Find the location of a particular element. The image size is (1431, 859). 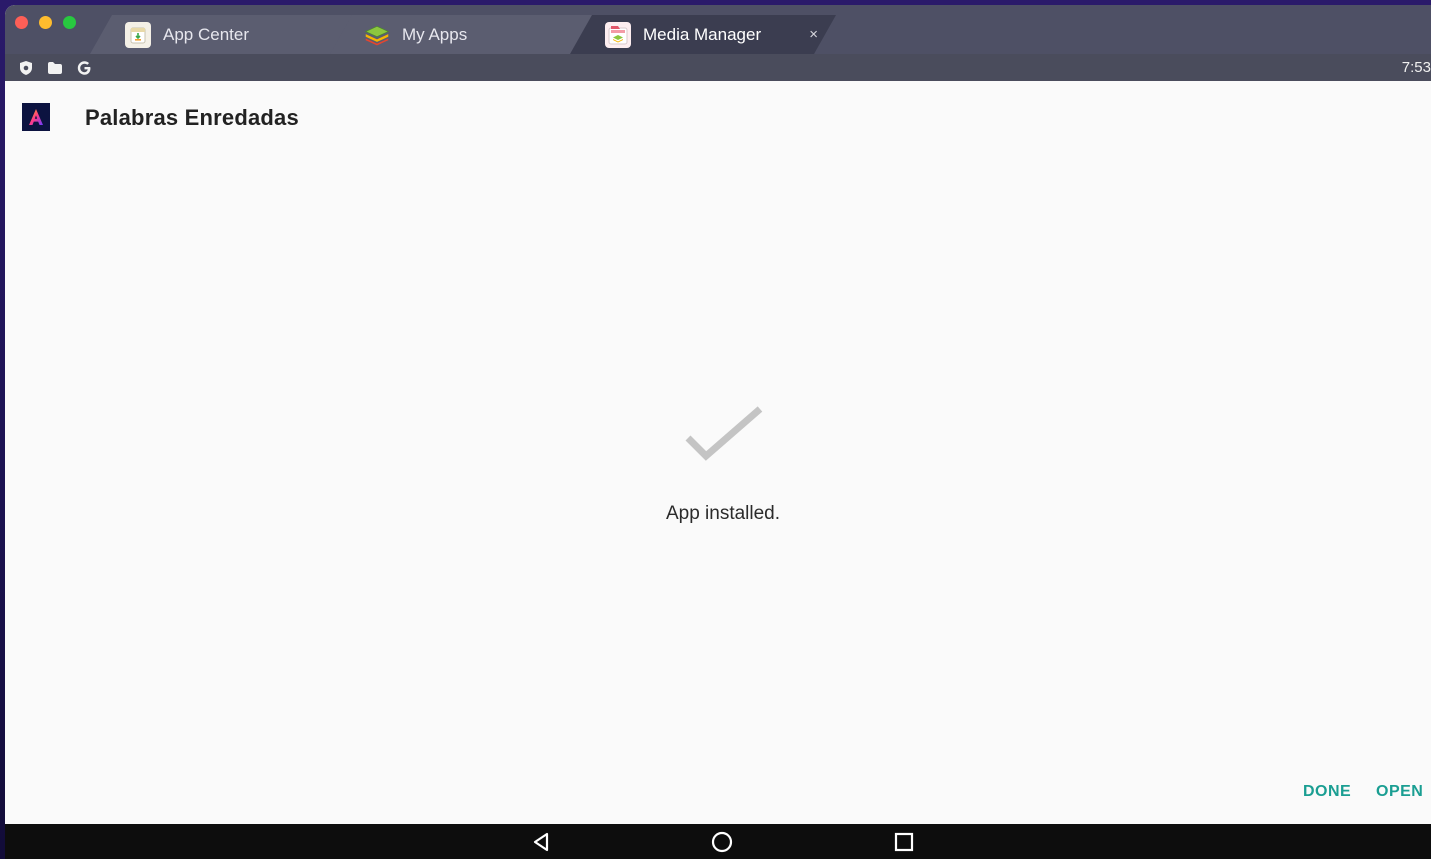

tab-my-apps: My Apps is located at coordinates (462, 34).